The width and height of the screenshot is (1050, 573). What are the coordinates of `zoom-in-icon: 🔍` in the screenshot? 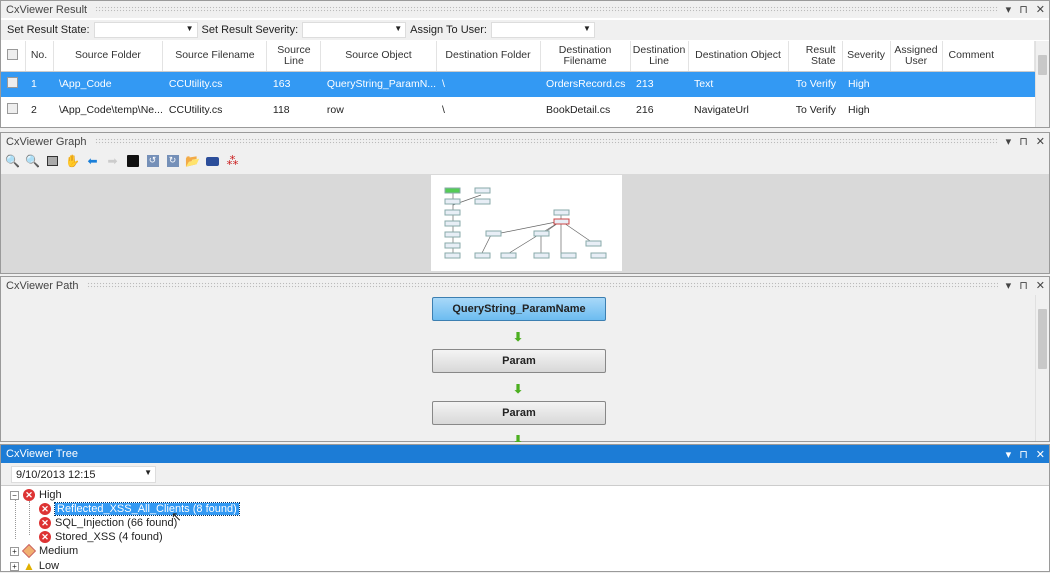 It's located at (12, 161).